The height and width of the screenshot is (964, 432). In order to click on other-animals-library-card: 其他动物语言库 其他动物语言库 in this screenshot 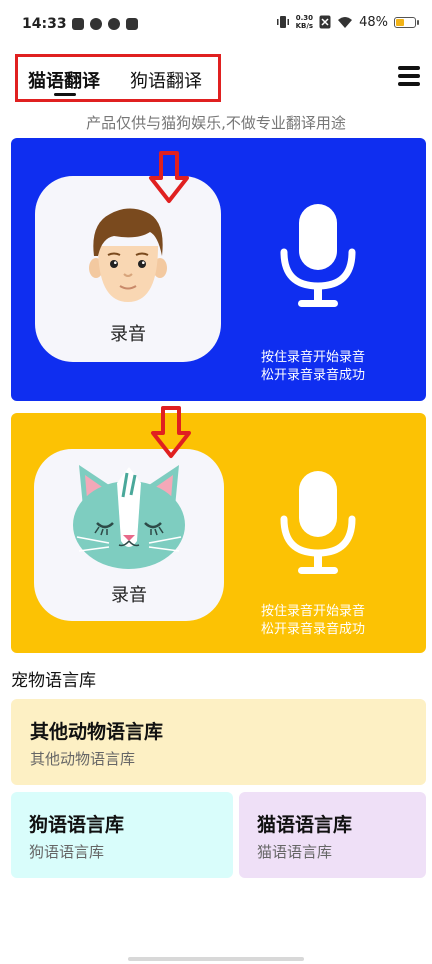, I will do `click(218, 742)`.